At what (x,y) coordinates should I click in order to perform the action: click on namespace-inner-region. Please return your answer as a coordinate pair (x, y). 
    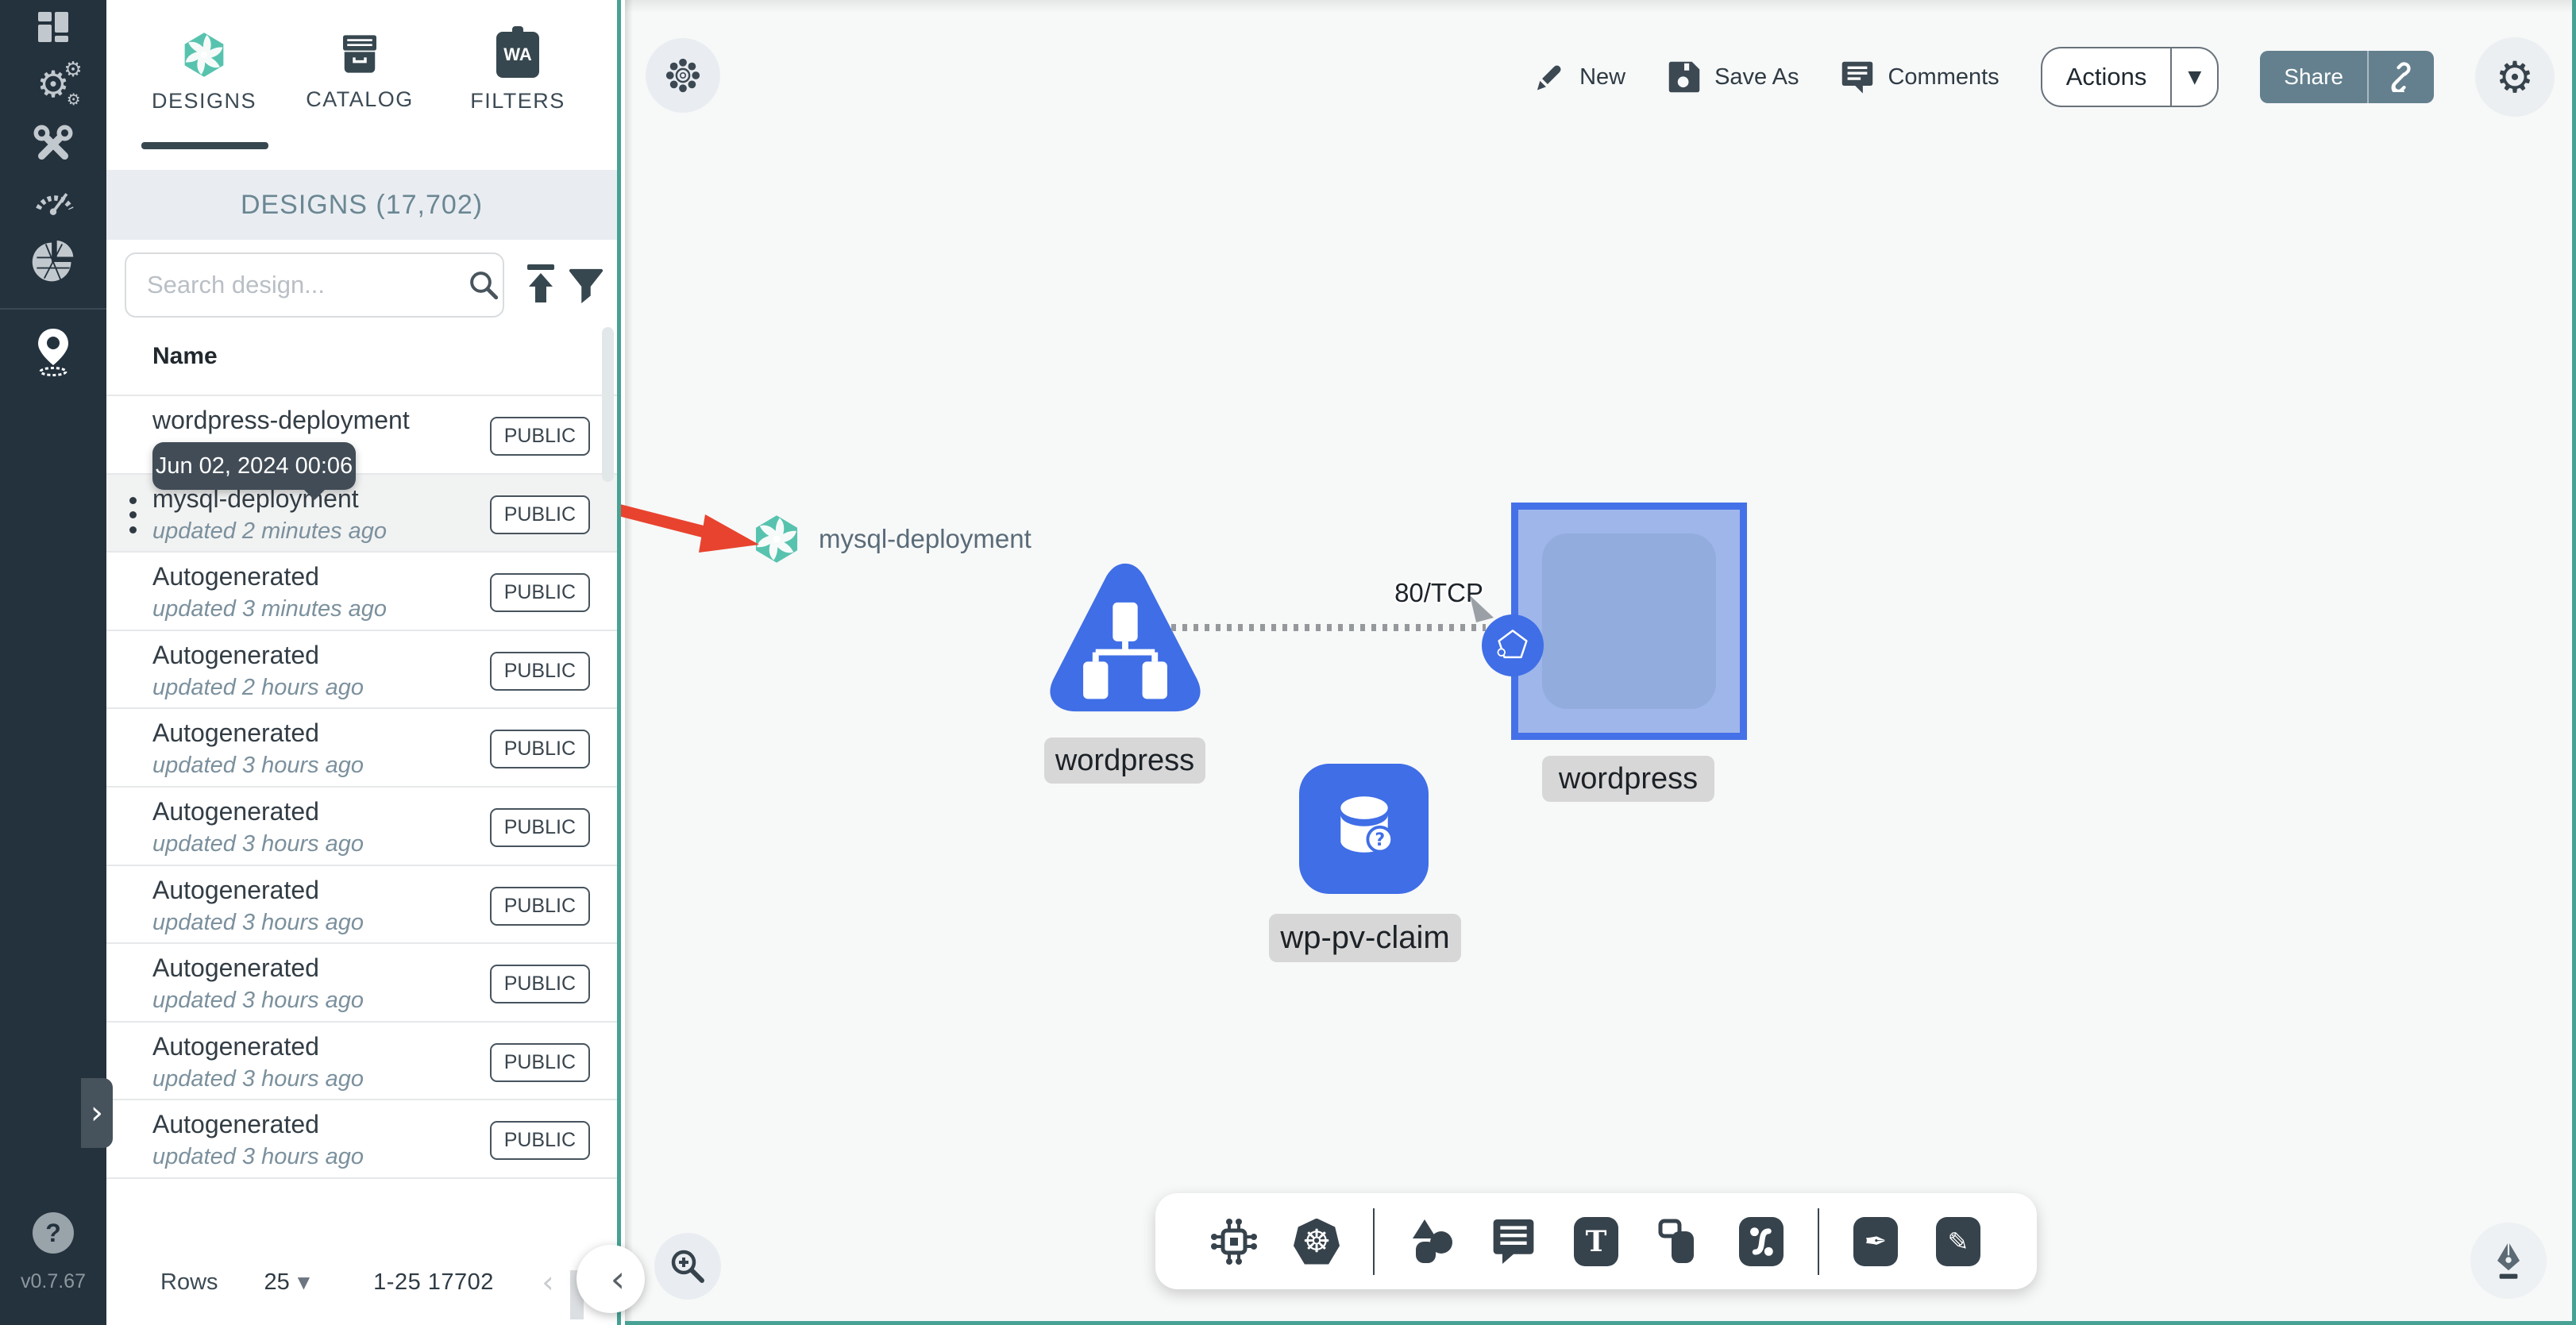
    Looking at the image, I should click on (1629, 621).